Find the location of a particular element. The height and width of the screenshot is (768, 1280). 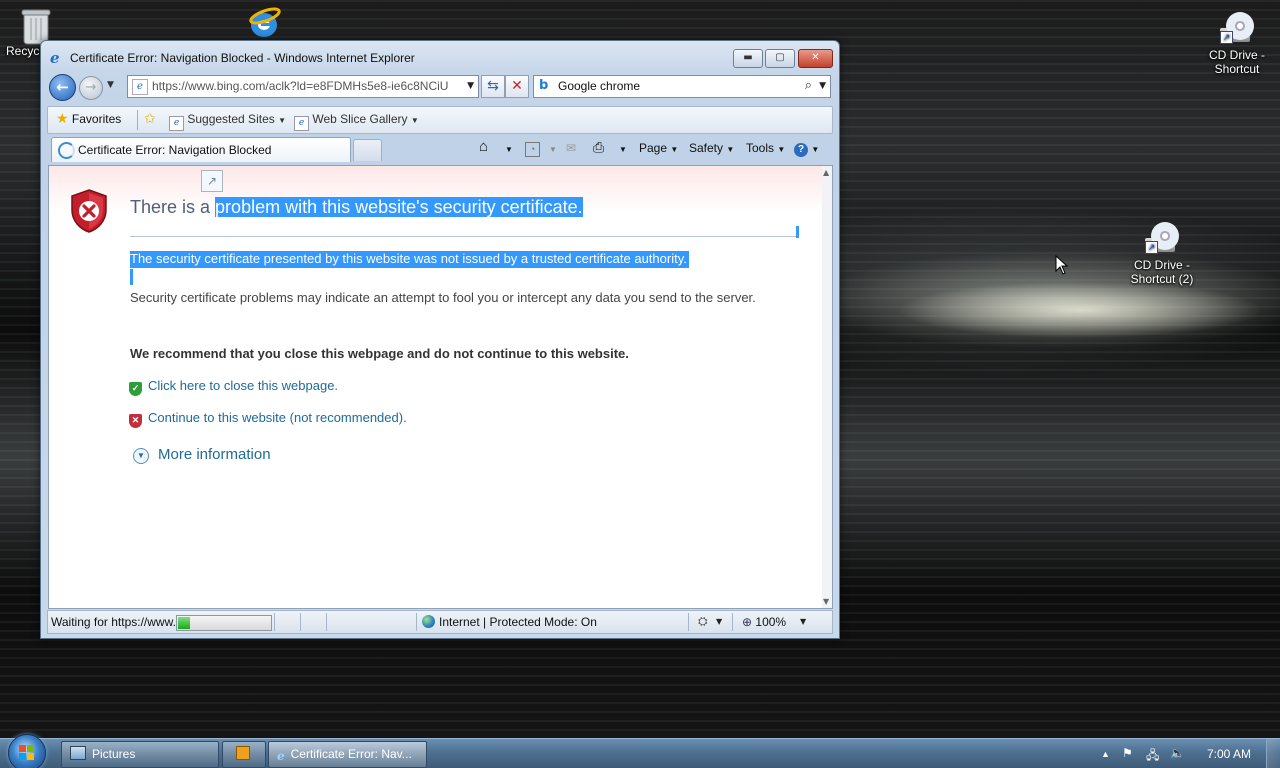

maximize-button: ▢ is located at coordinates (780, 58).